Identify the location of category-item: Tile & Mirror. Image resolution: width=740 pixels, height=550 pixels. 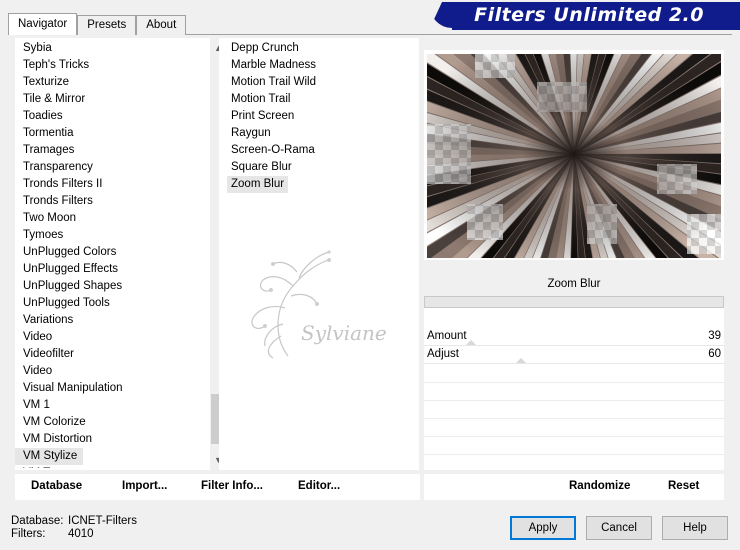
(105, 99).